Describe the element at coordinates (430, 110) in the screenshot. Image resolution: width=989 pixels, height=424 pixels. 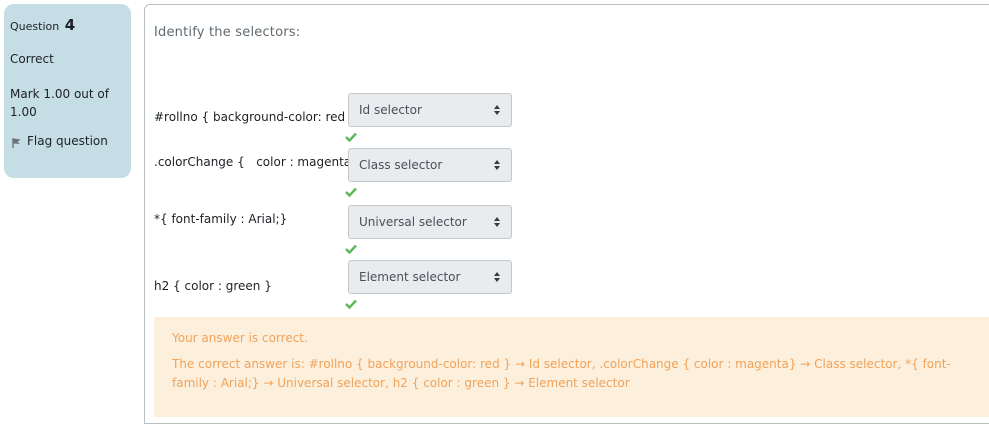
I see `answer-select: Id selector` at that location.